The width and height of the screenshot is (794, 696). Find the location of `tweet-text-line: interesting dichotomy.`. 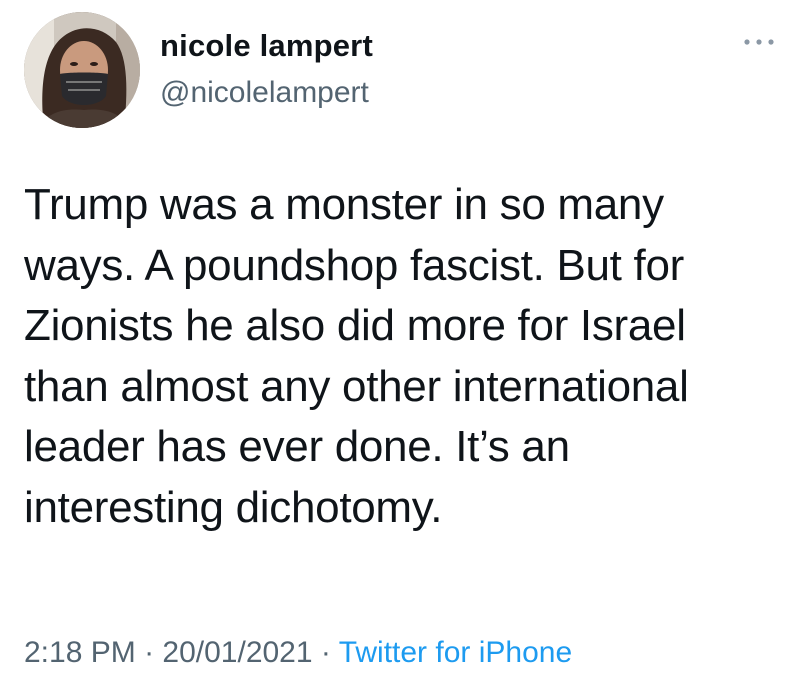

tweet-text-line: interesting dichotomy. is located at coordinates (233, 507).